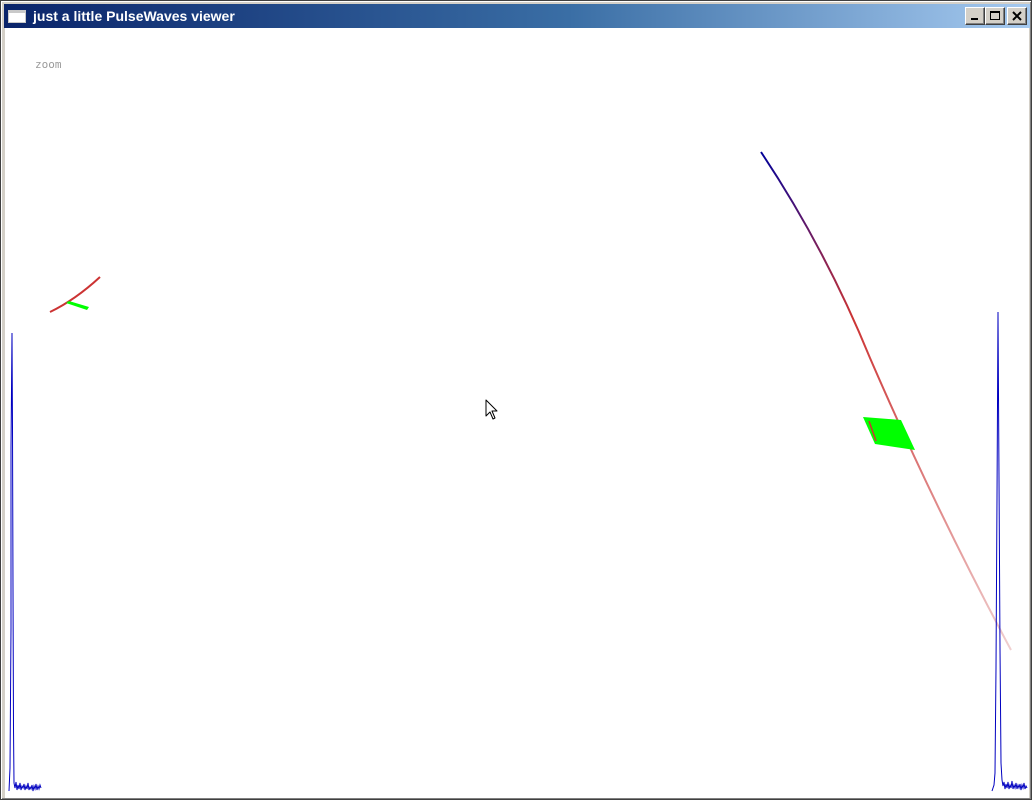 This screenshot has height=800, width=1032. Describe the element at coordinates (889, 433) in the screenshot. I see `right-sample-cluster` at that location.